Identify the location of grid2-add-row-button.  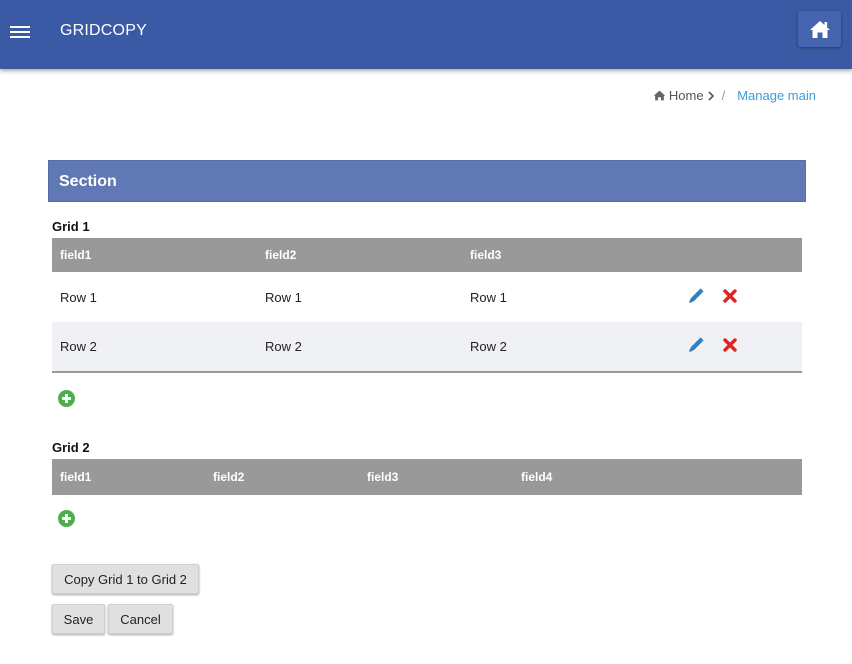
(66, 518).